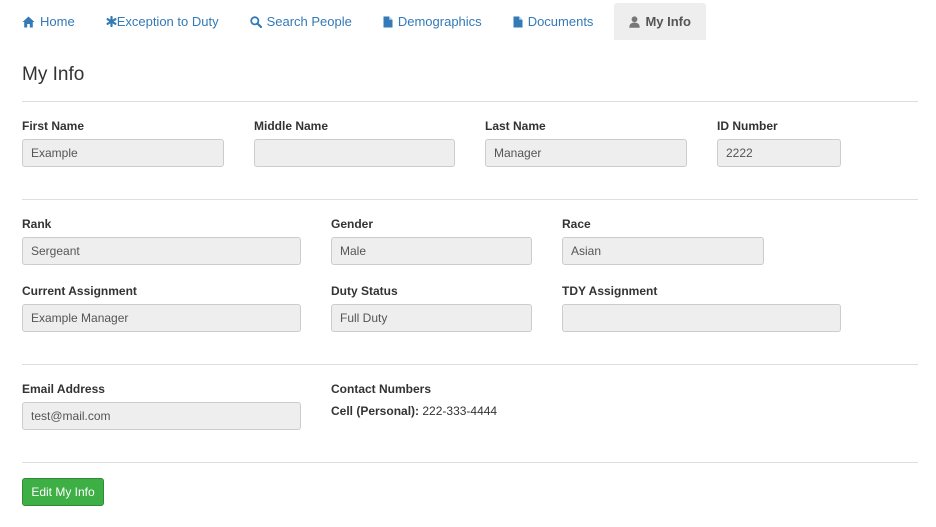 This screenshot has height=527, width=936. I want to click on user-icon, so click(635, 21).